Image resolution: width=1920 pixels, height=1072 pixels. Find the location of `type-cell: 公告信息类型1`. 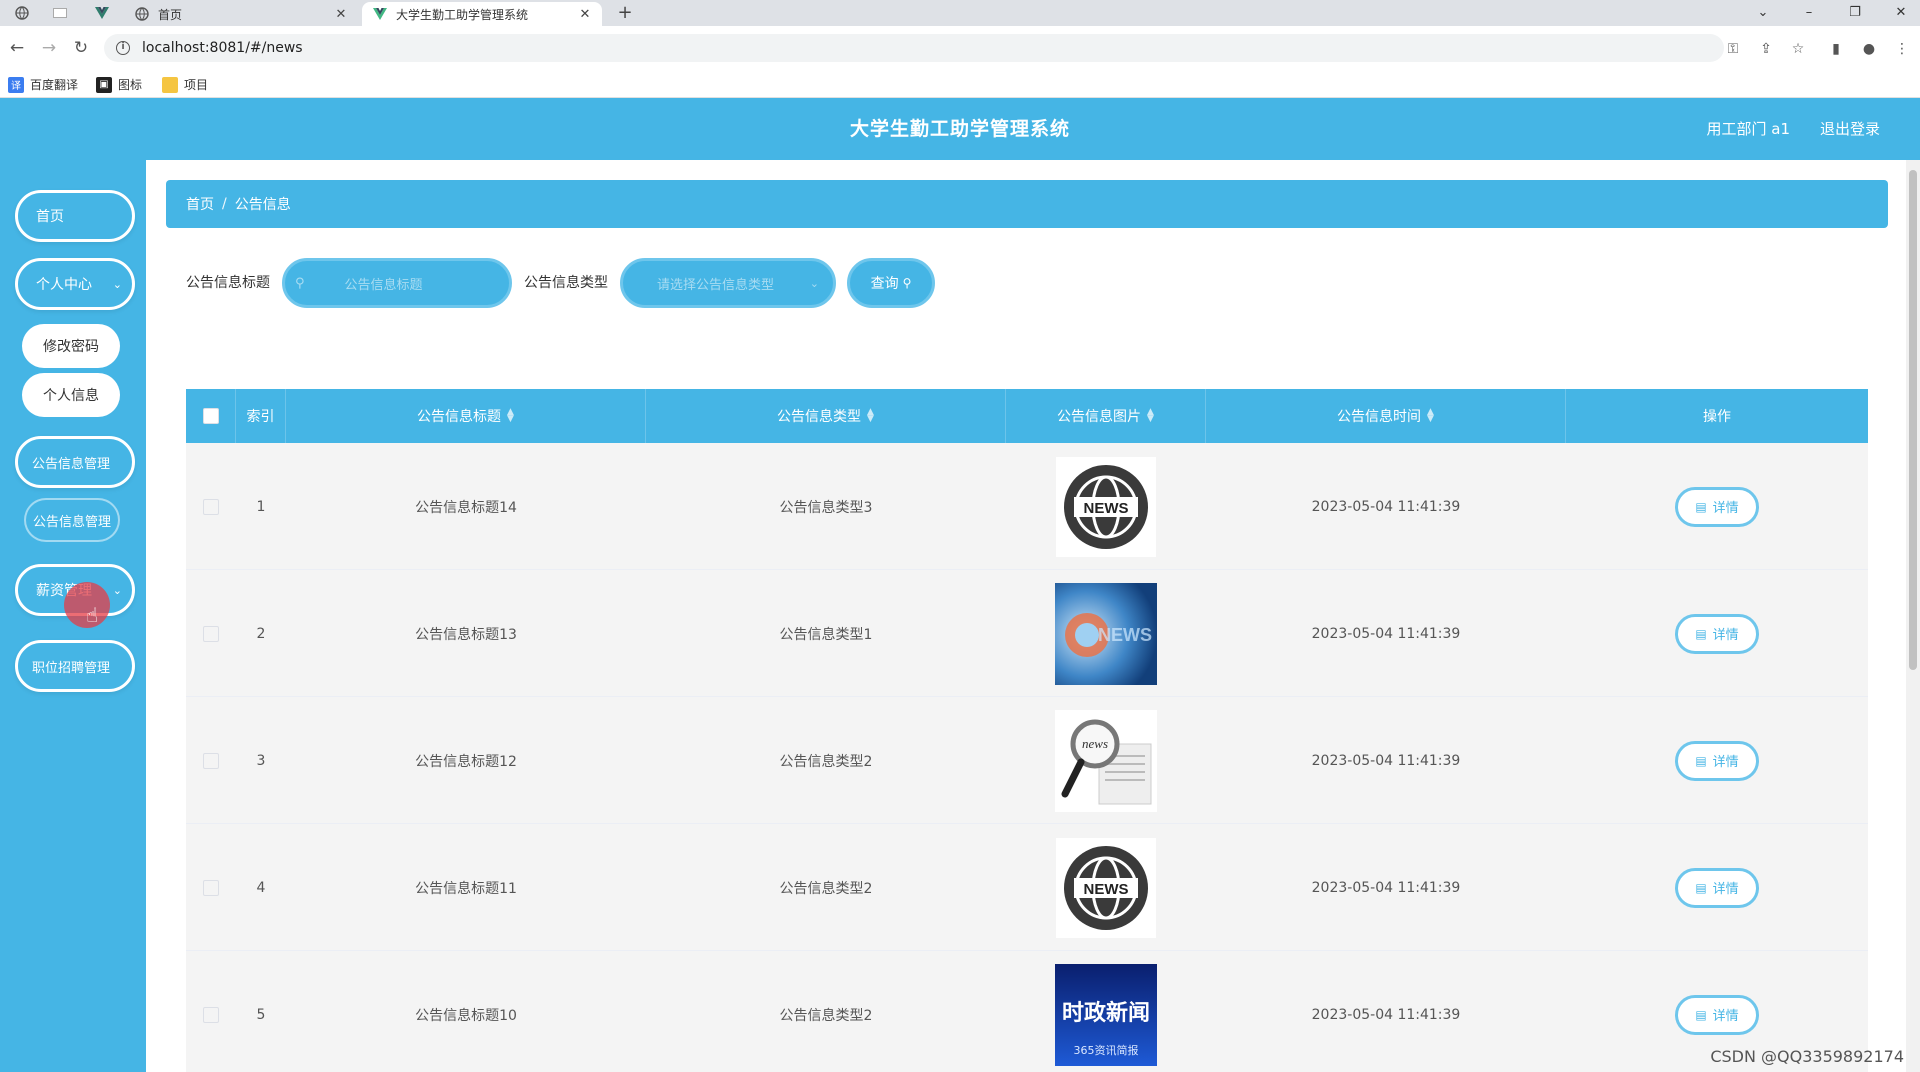

type-cell: 公告信息类型1 is located at coordinates (826, 634).